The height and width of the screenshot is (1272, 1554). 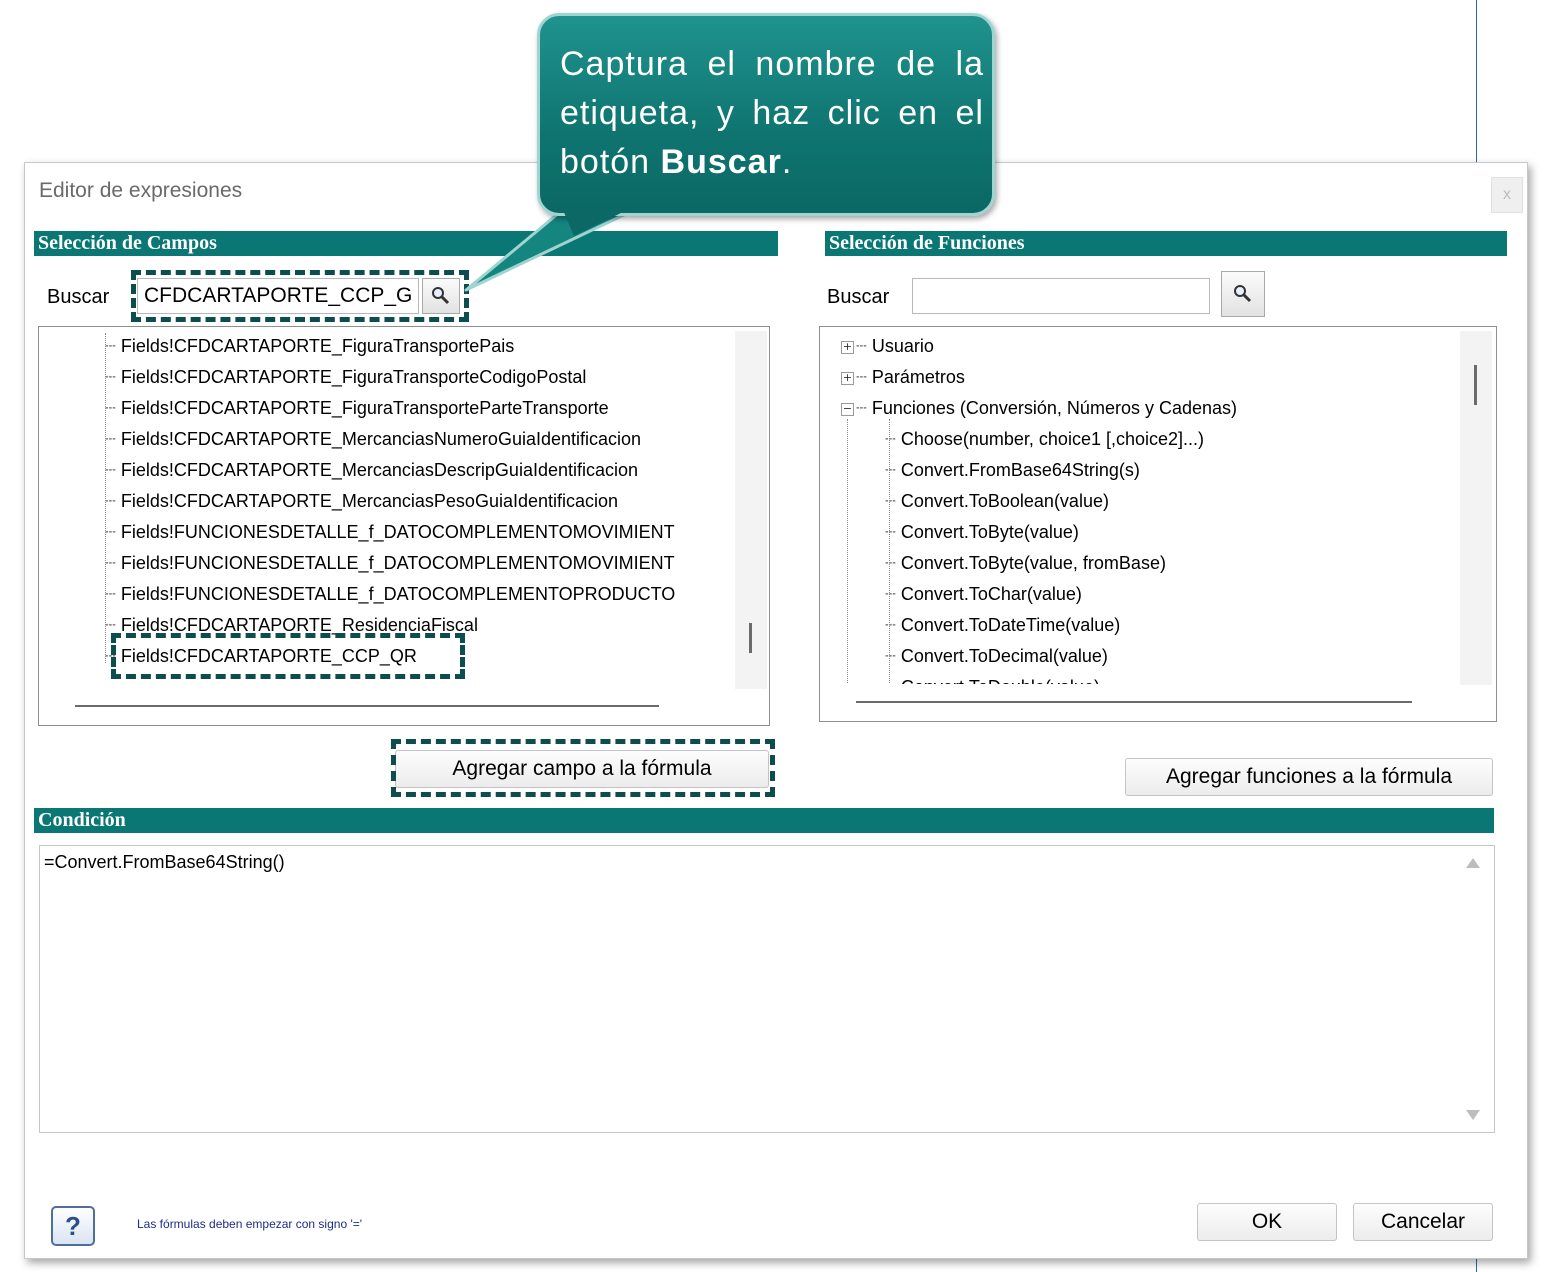 What do you see at coordinates (1052, 439) in the screenshot?
I see `functions-tree-item-label: Choose(number, choice1 [,choice2]...)` at bounding box center [1052, 439].